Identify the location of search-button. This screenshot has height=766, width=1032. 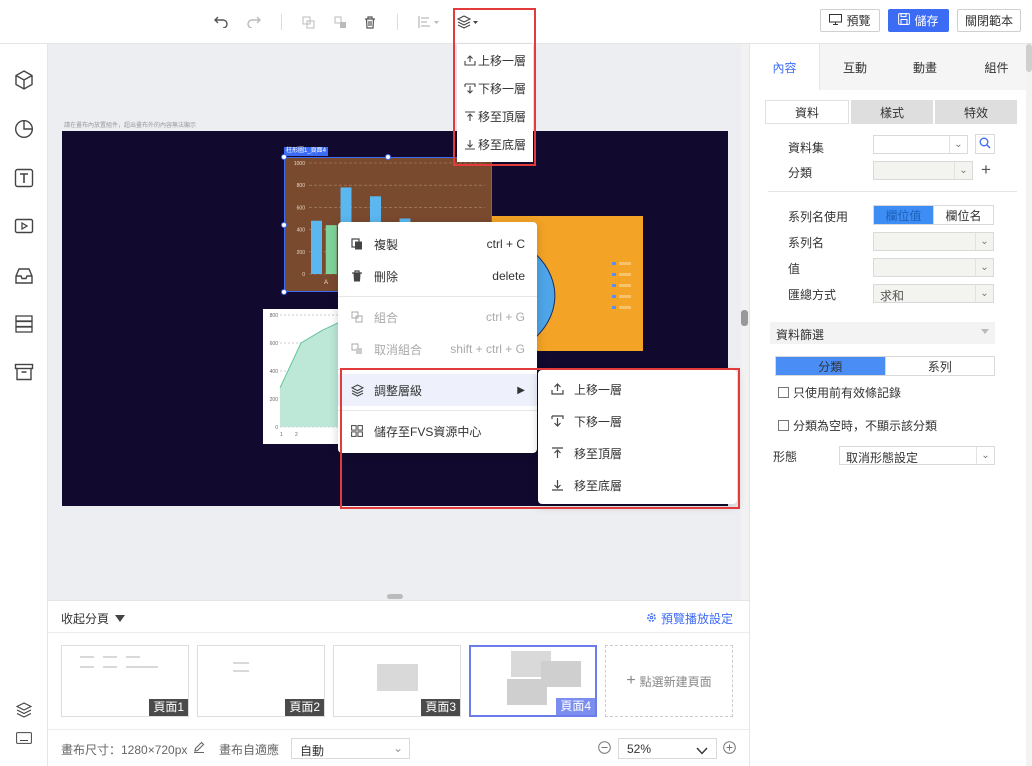
(985, 144).